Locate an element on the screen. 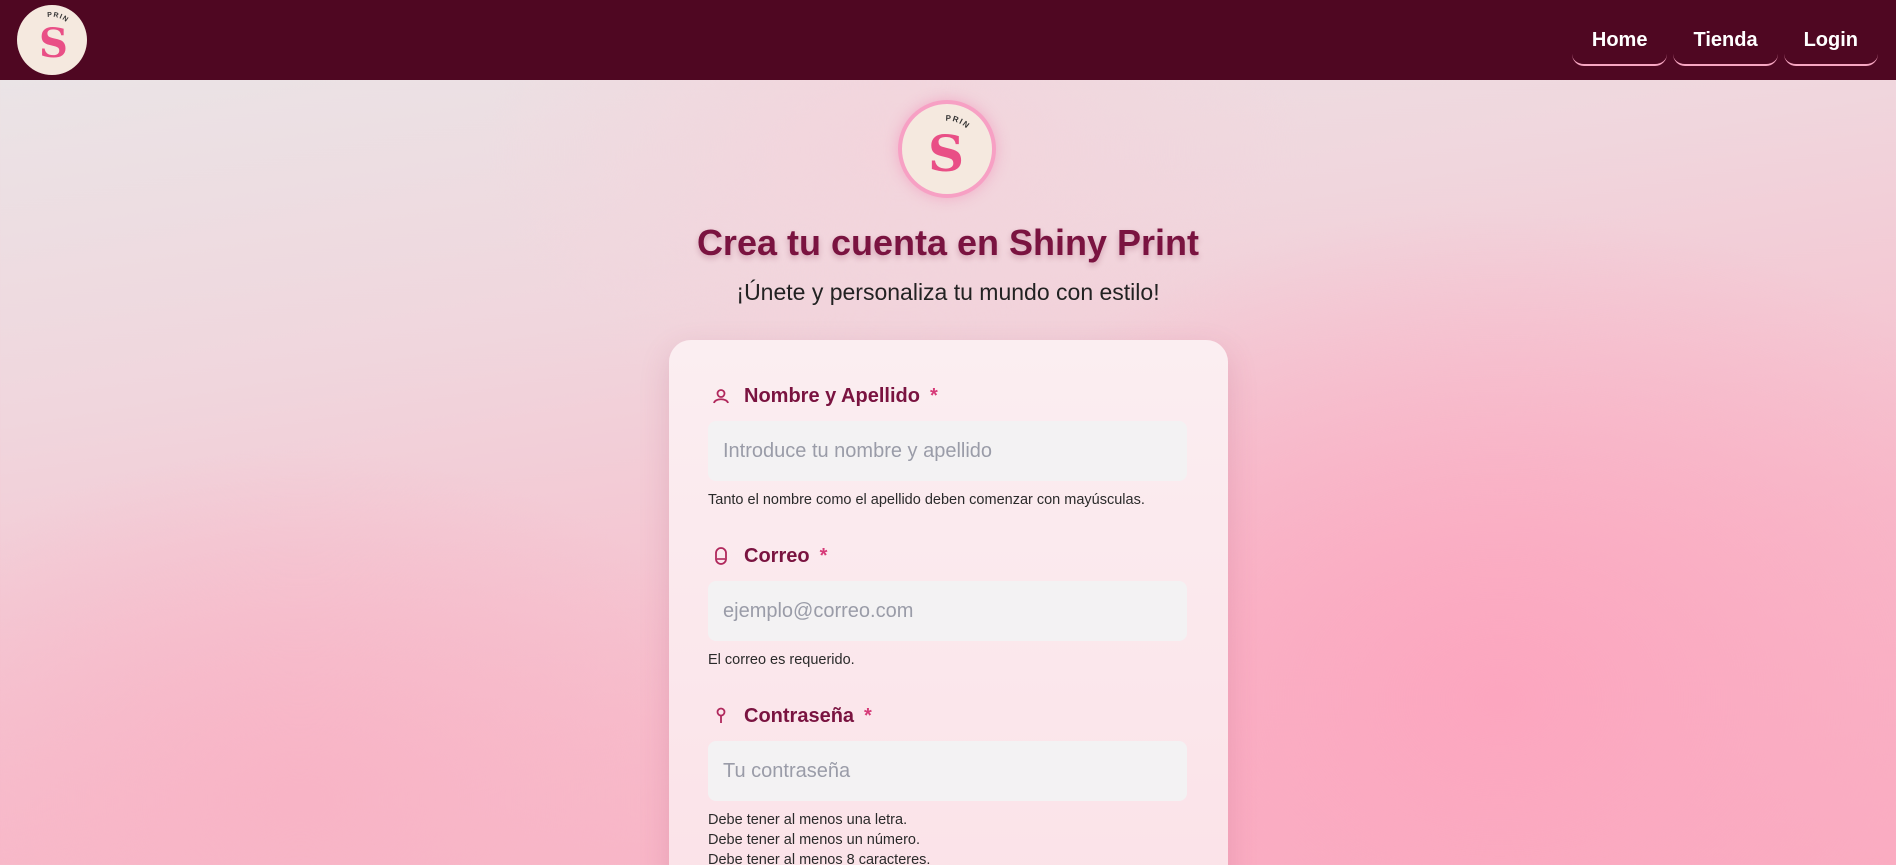 The image size is (1896, 865). hero-logo-icon: S PRINT is located at coordinates (935, 140).